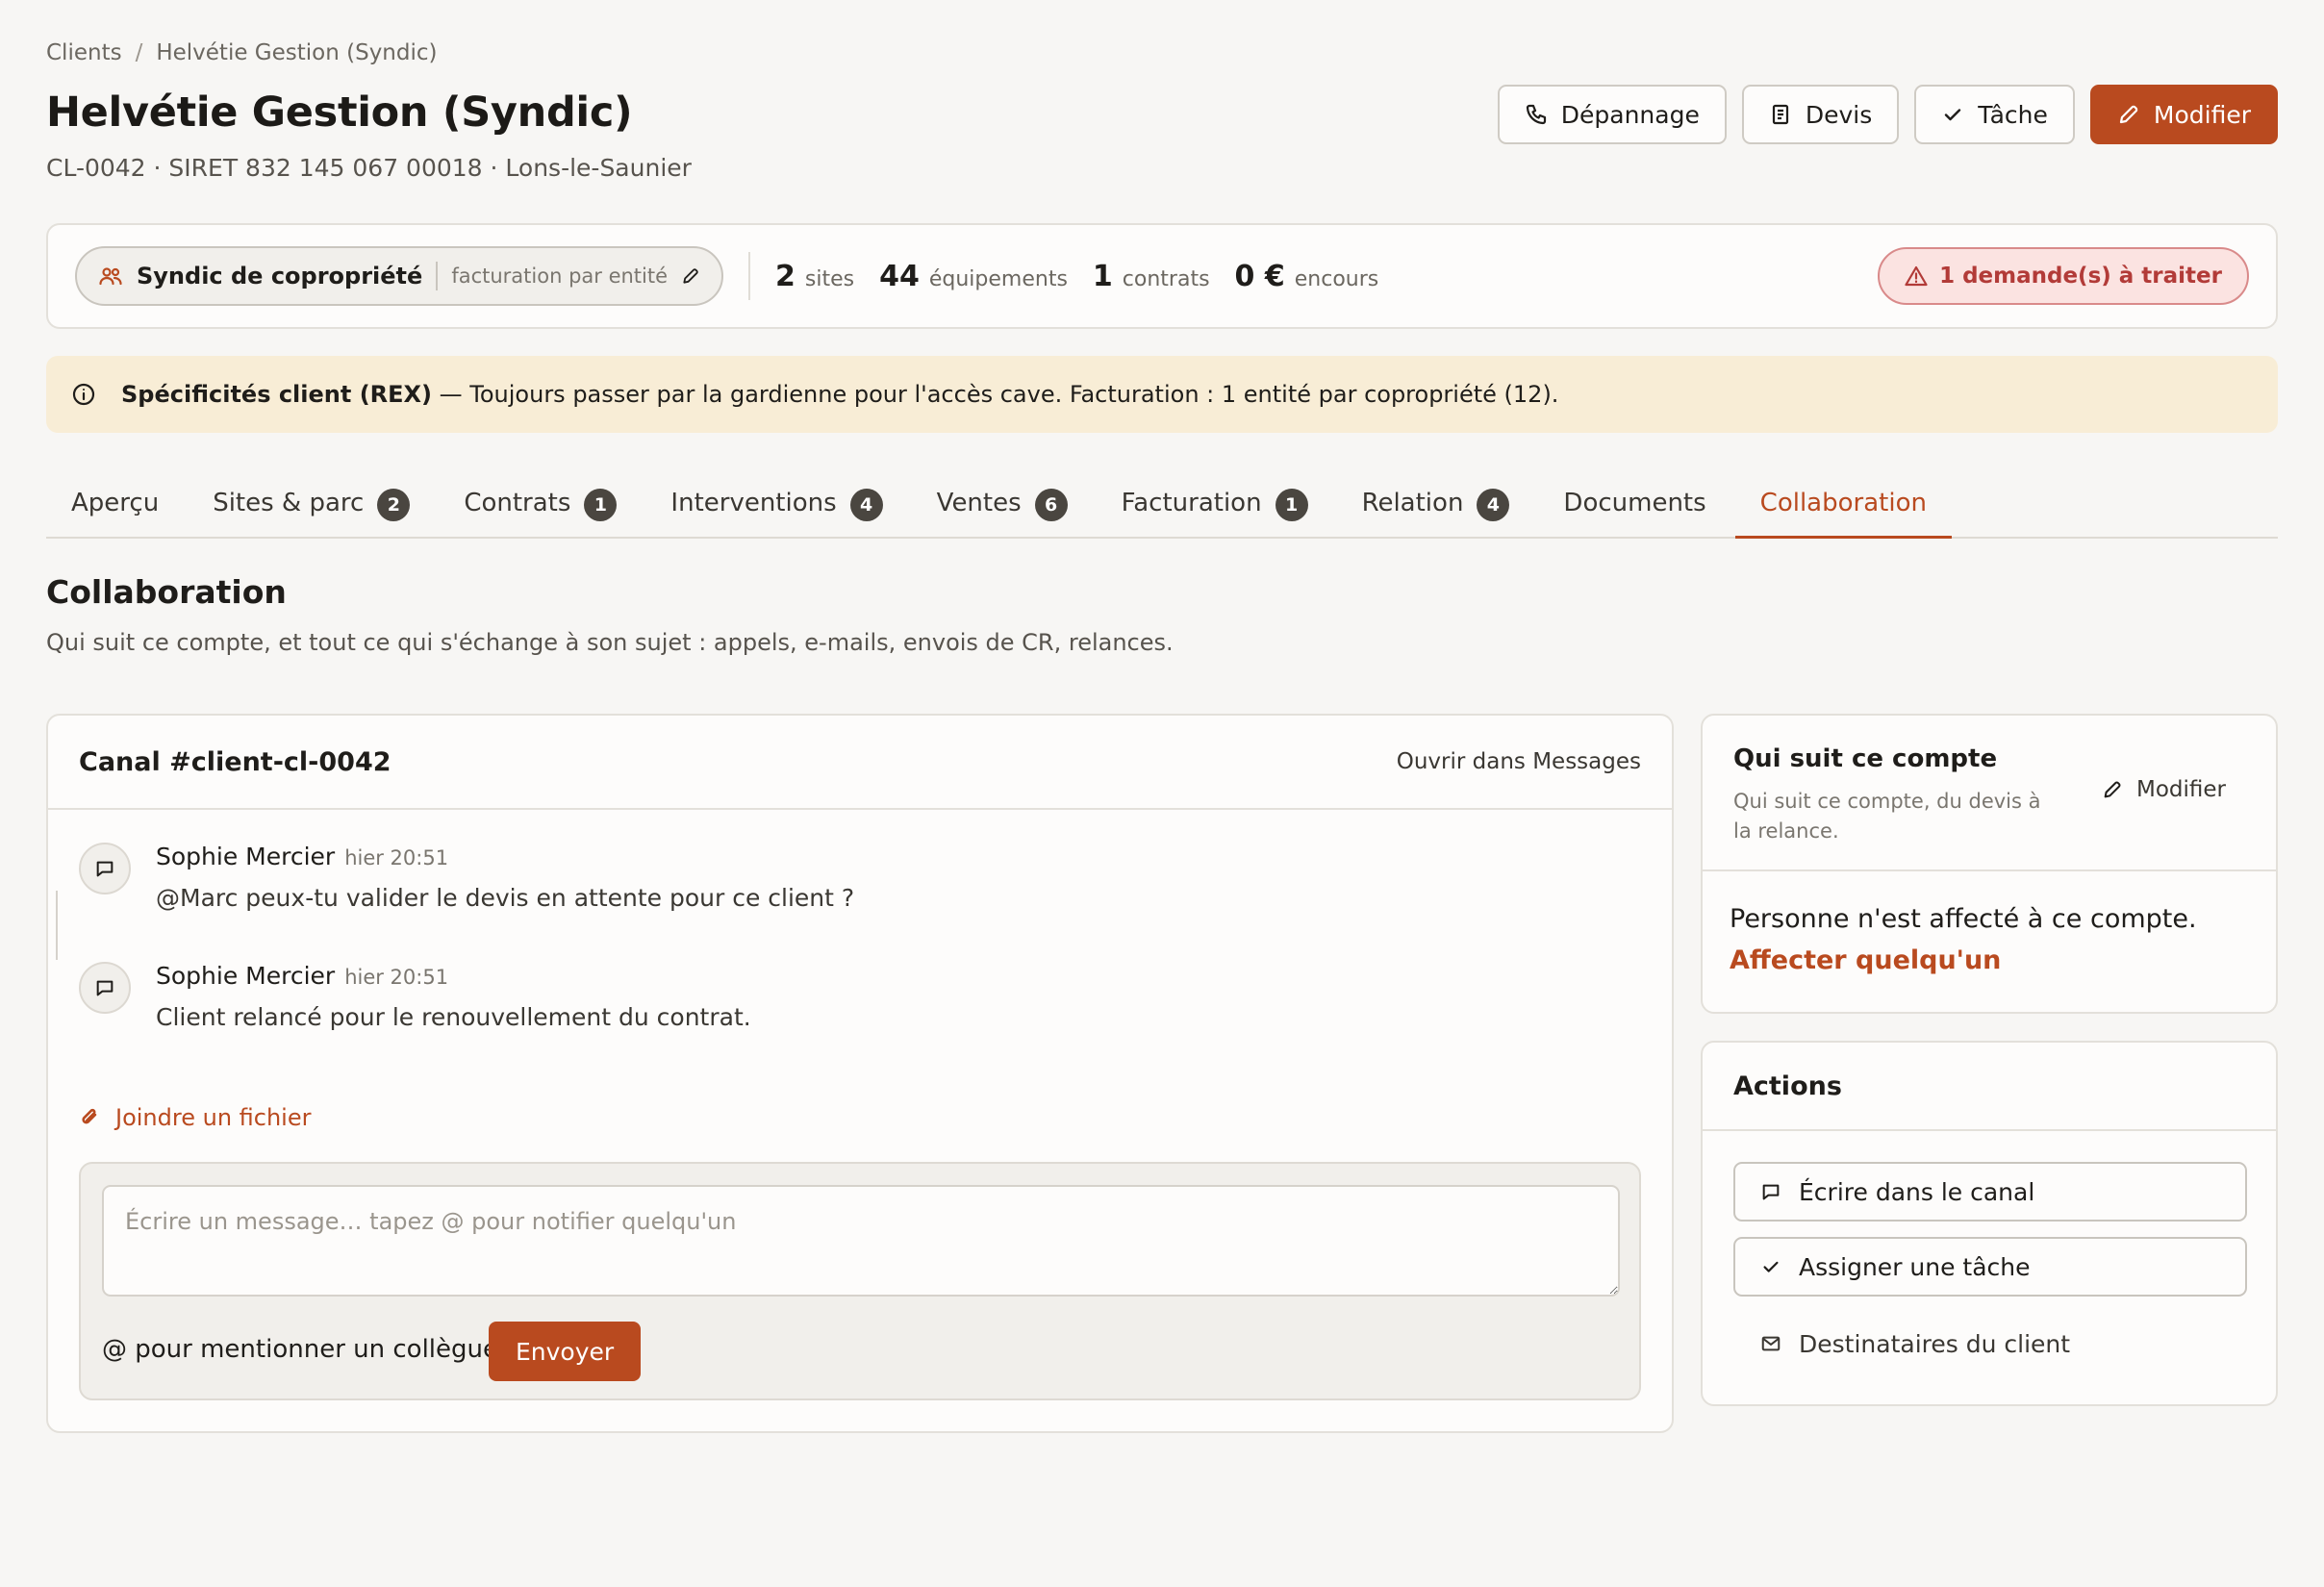  I want to click on pending-requests-label: 1 demande(s) à traiter, so click(2080, 276).